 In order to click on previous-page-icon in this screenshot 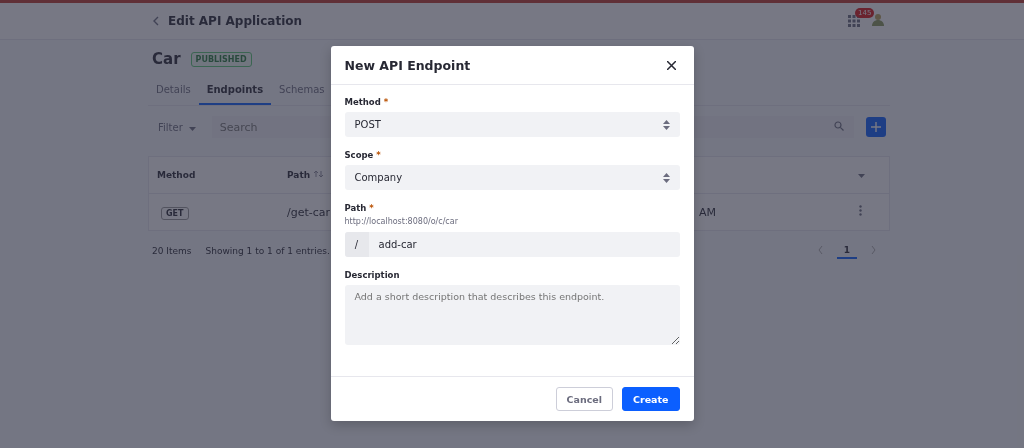, I will do `click(820, 250)`.